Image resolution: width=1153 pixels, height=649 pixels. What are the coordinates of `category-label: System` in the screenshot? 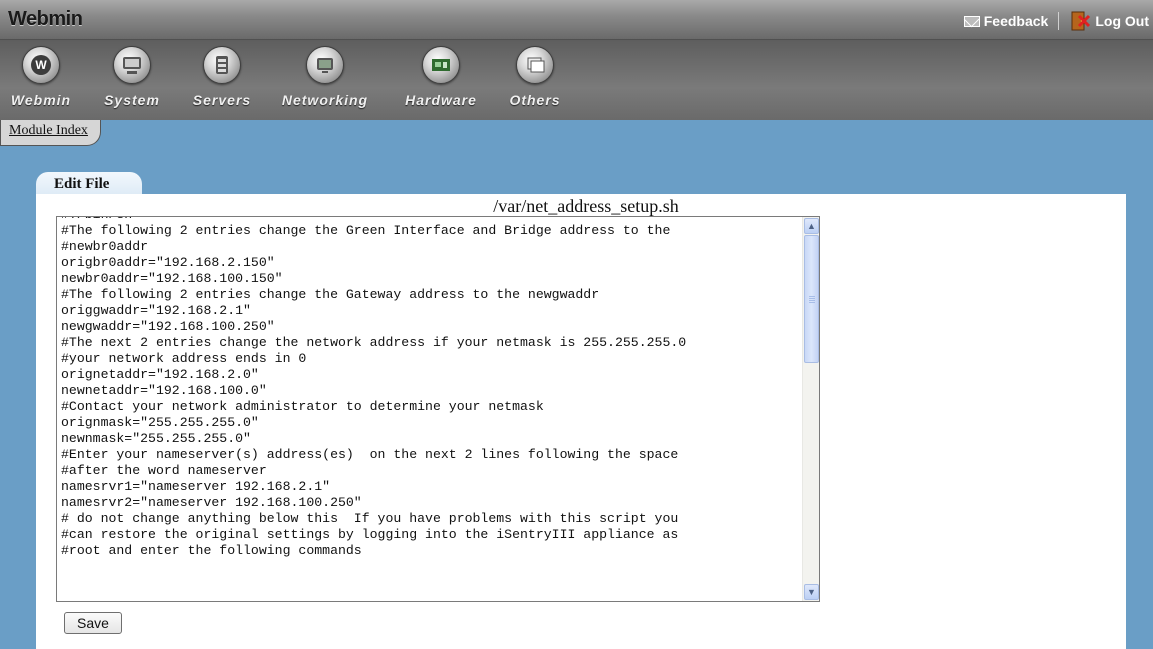 It's located at (132, 100).